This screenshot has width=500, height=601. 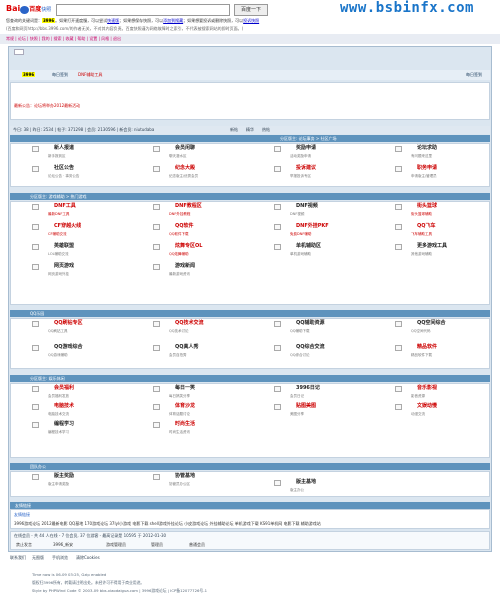 I want to click on forum-description: 会员福利发放, so click(x=58, y=396).